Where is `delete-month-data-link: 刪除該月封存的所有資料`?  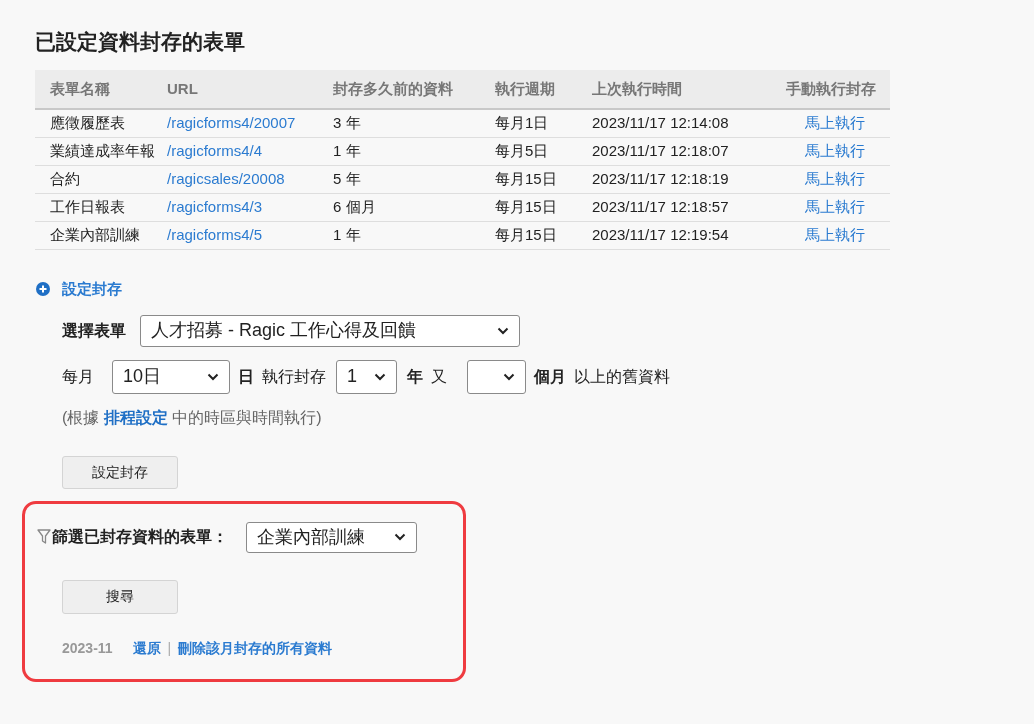
delete-month-data-link: 刪除該月封存的所有資料 is located at coordinates (255, 648).